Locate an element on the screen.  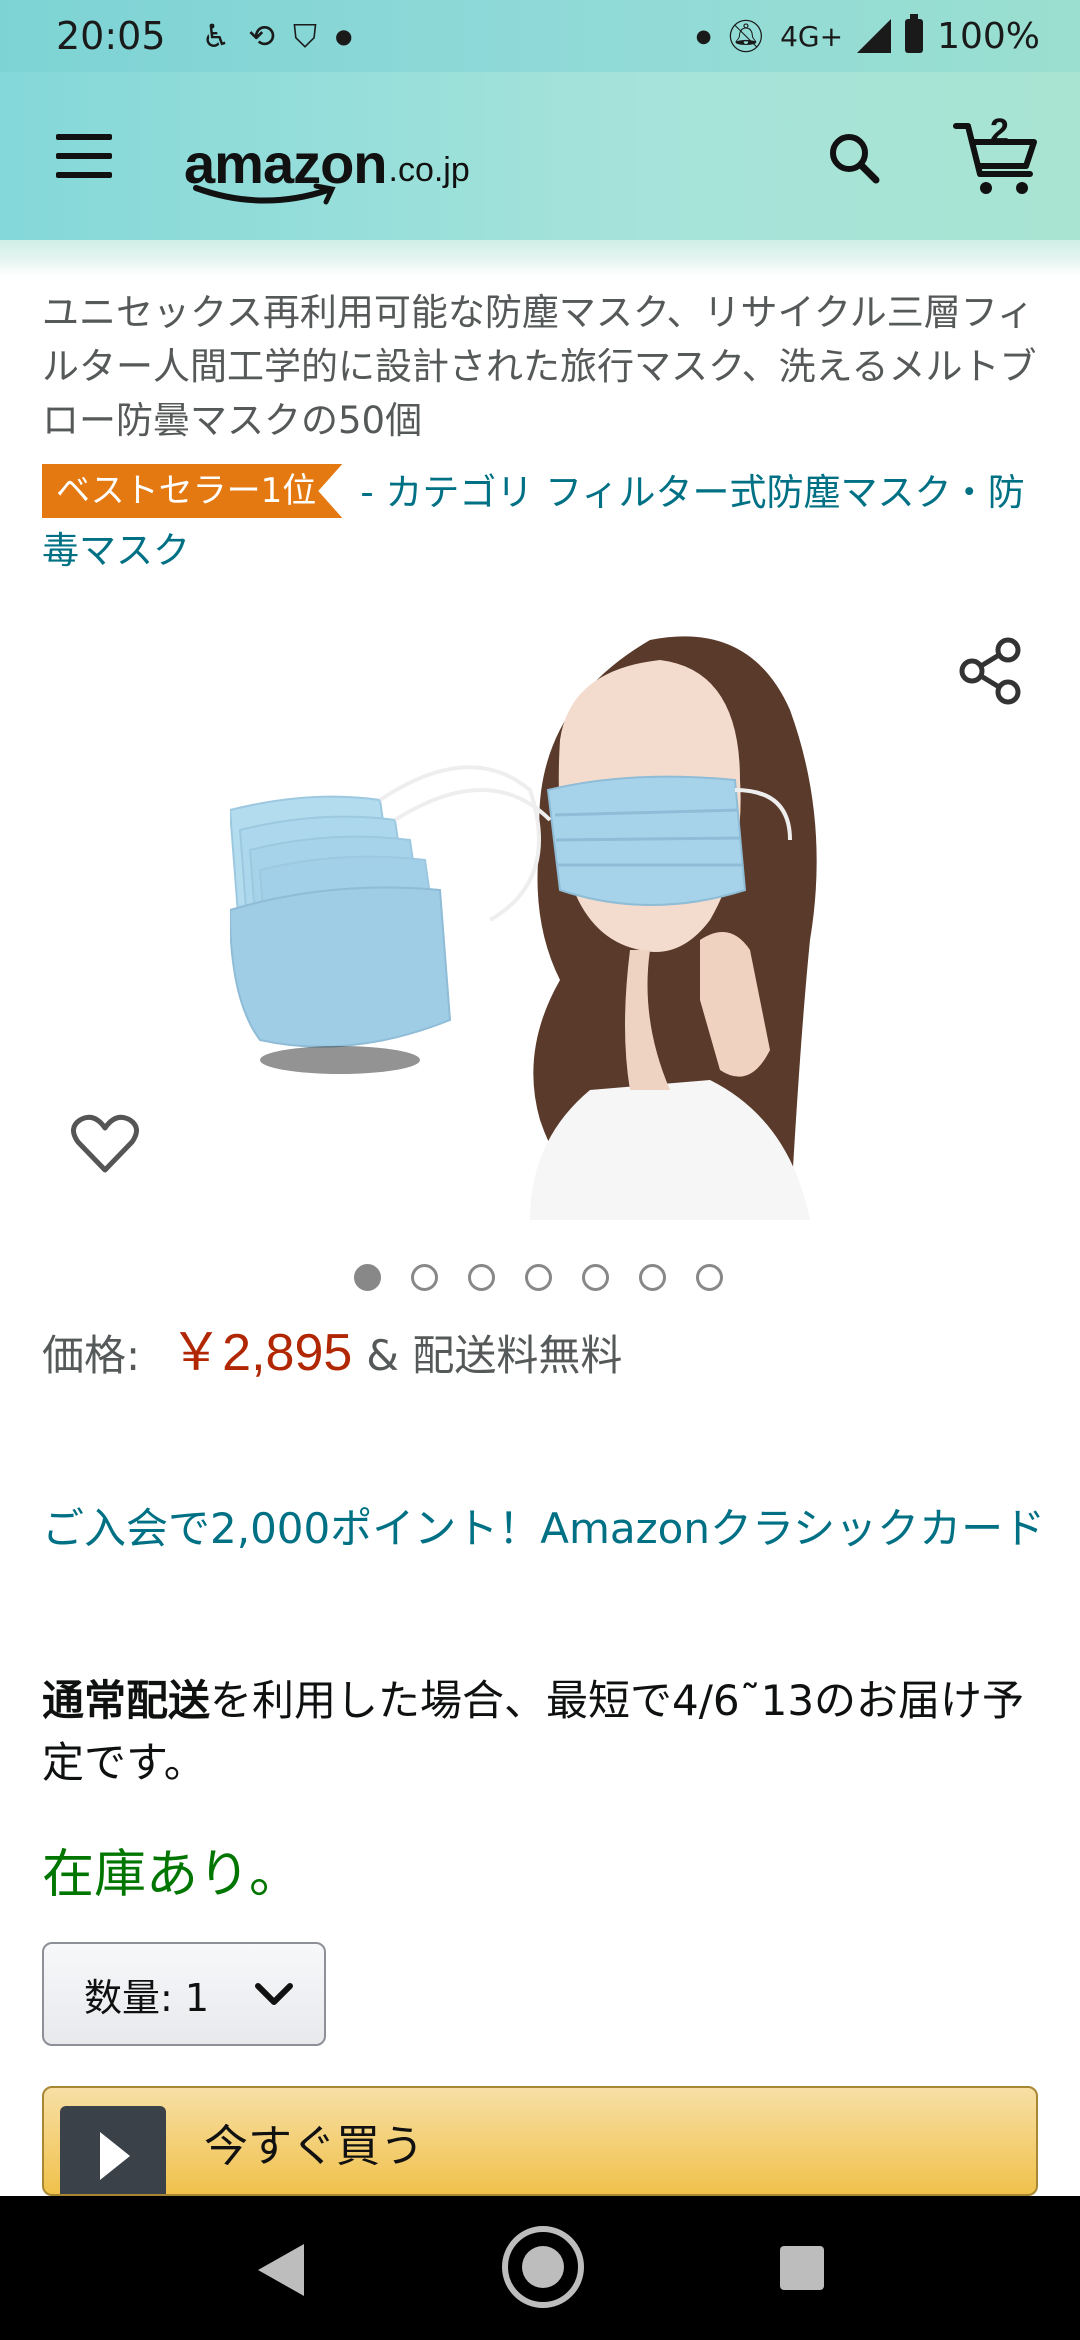
delivery-method-link: 通常配送 is located at coordinates (126, 1700).